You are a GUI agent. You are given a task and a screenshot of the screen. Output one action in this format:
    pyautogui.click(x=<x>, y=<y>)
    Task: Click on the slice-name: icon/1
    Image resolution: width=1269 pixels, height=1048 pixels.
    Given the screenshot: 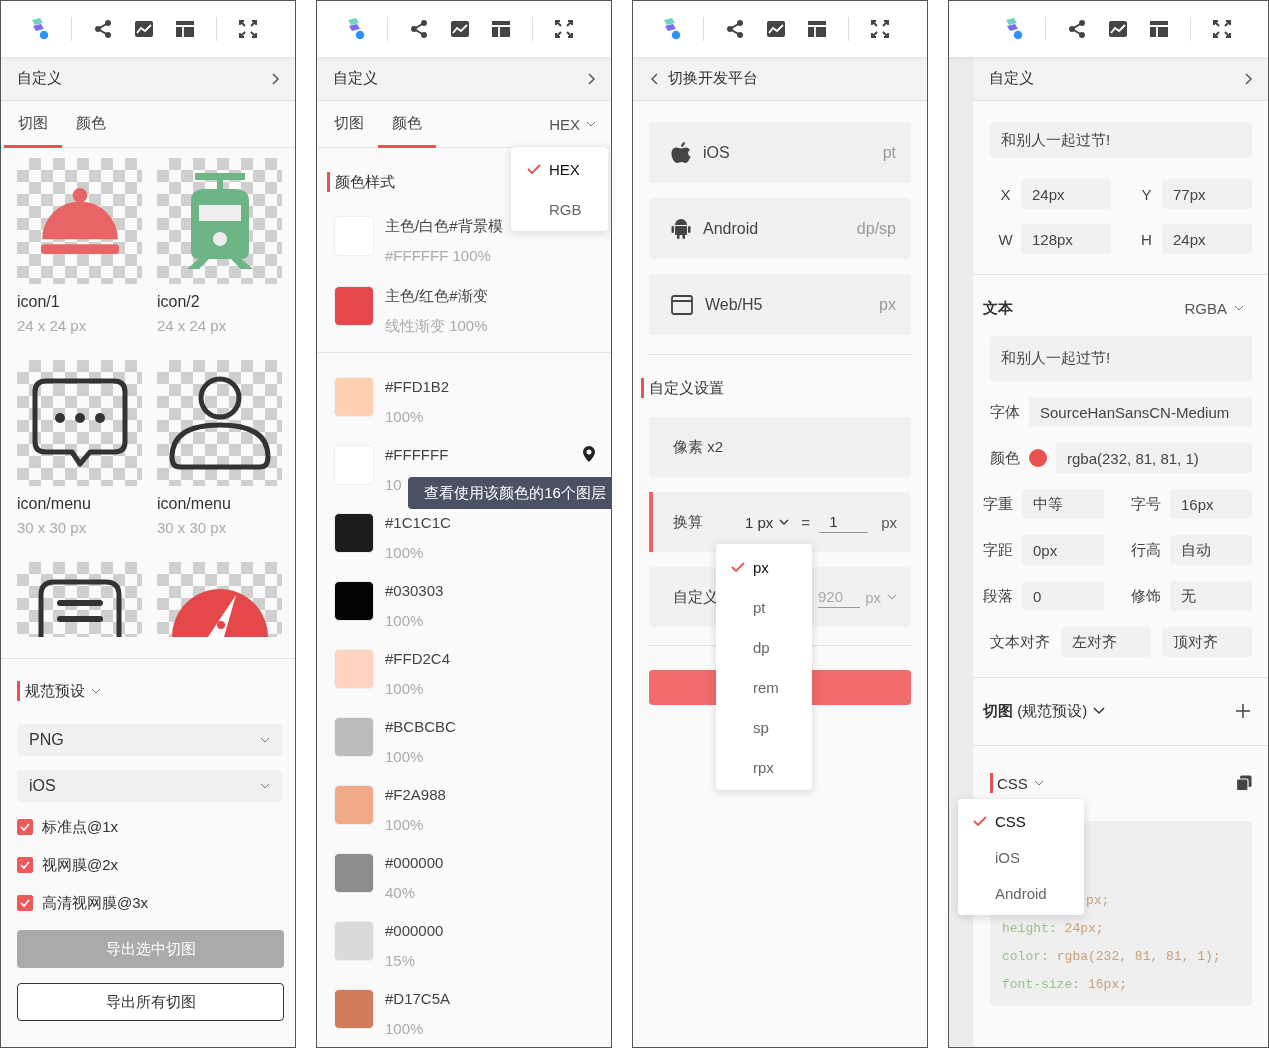 What is the action you would take?
    pyautogui.click(x=39, y=302)
    